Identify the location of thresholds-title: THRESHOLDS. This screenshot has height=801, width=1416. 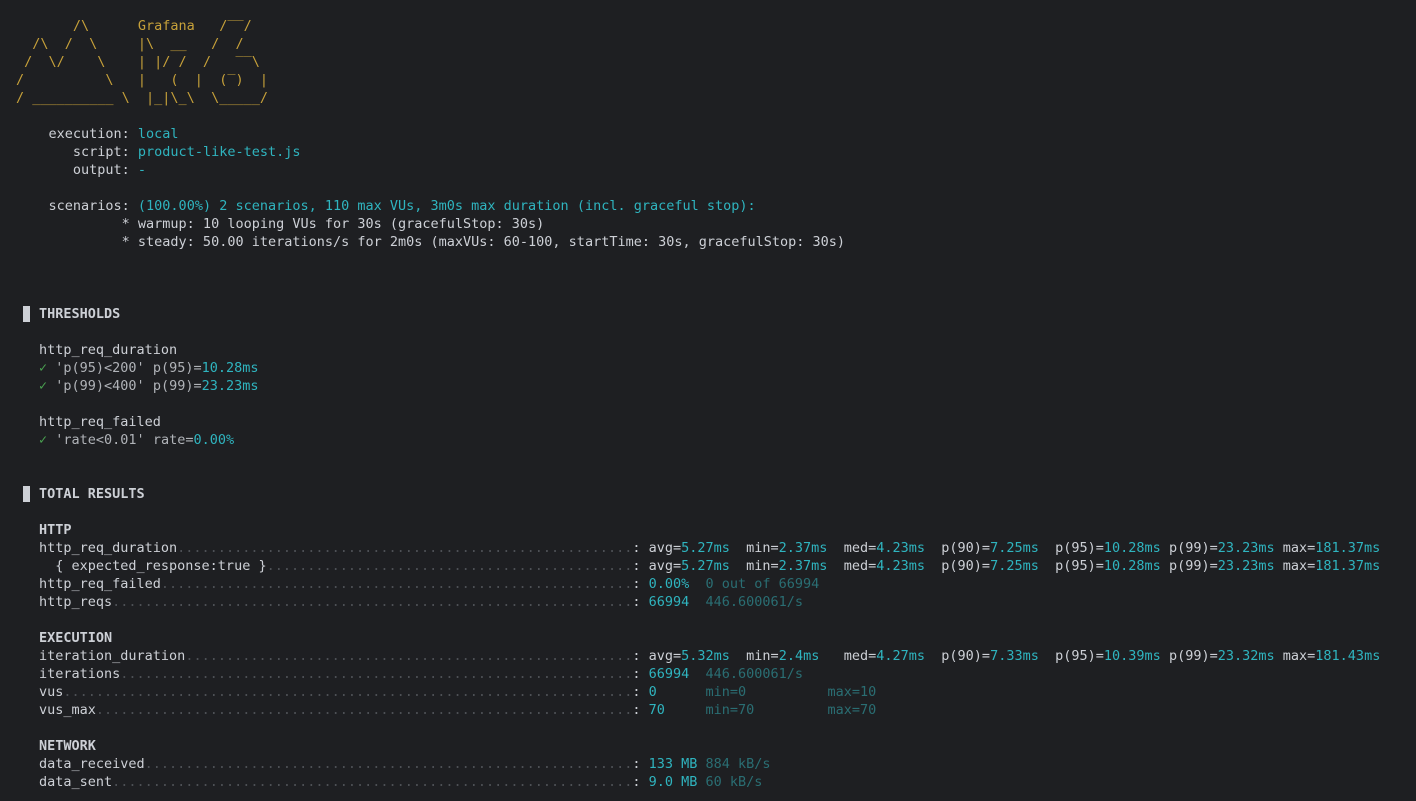
(80, 314).